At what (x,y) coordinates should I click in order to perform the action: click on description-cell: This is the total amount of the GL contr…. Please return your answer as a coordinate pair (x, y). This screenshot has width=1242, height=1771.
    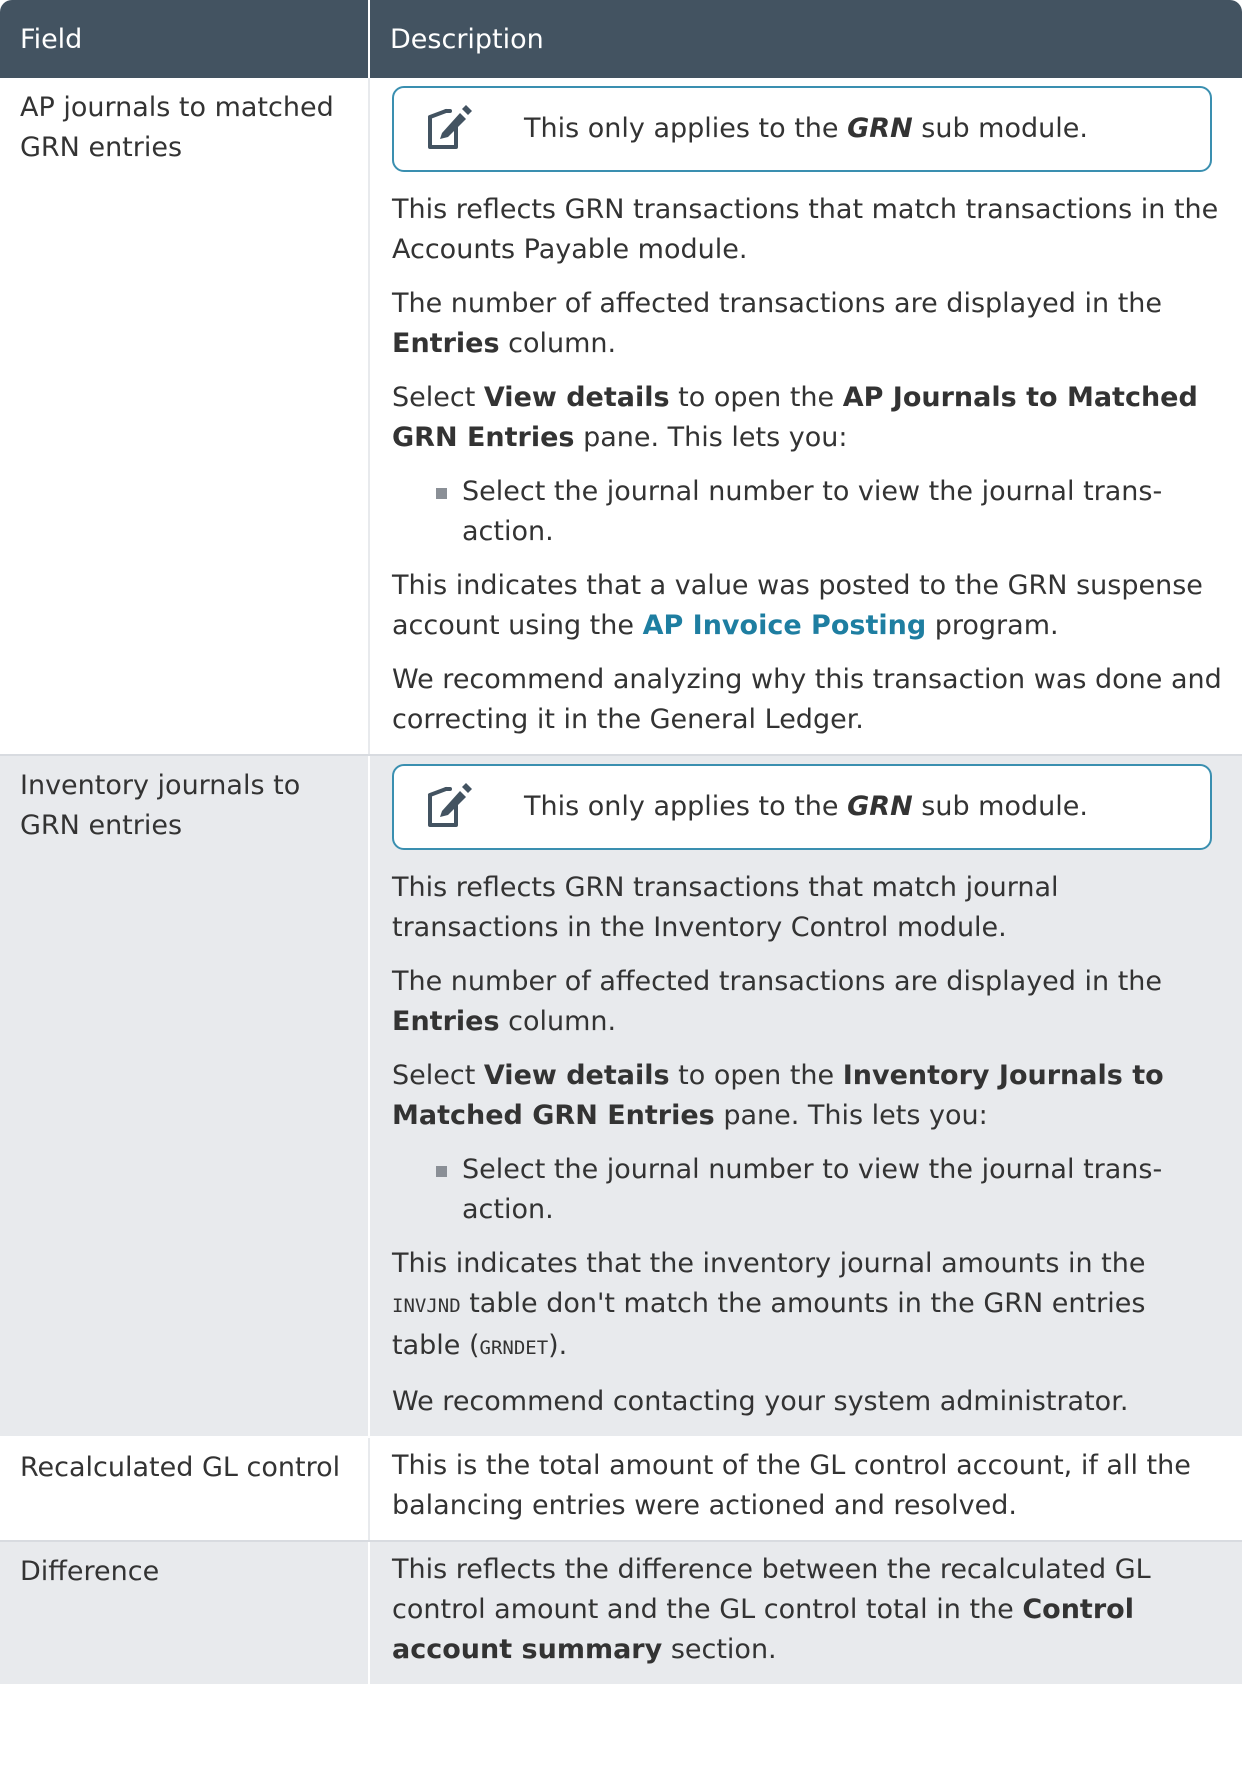
    Looking at the image, I should click on (805, 1489).